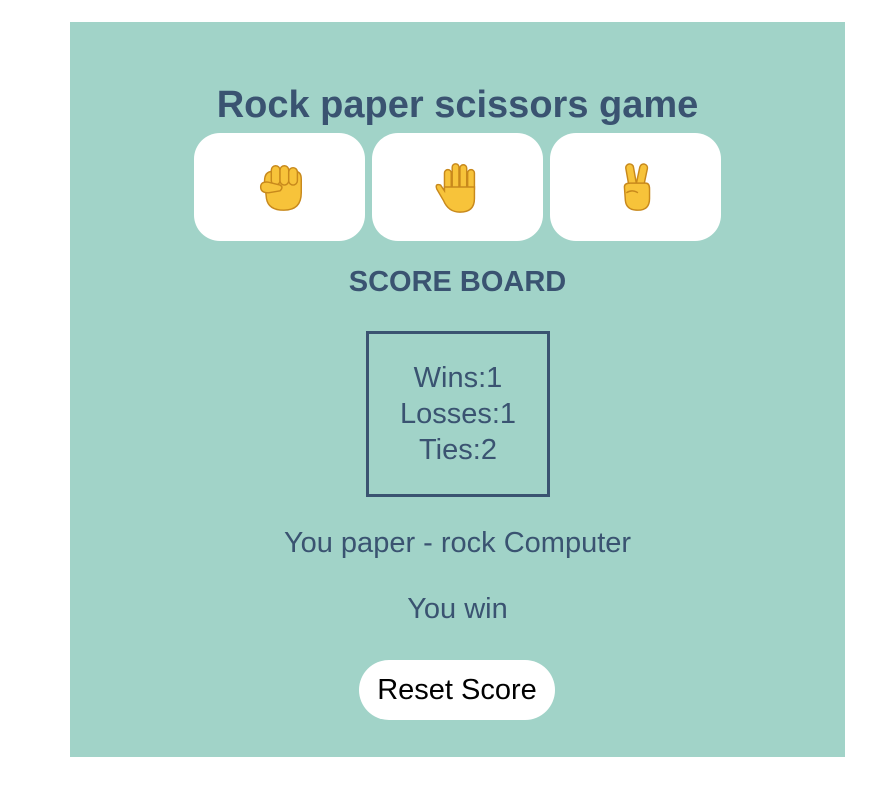 The width and height of the screenshot is (888, 793). I want to click on result-text: You win, so click(457, 609).